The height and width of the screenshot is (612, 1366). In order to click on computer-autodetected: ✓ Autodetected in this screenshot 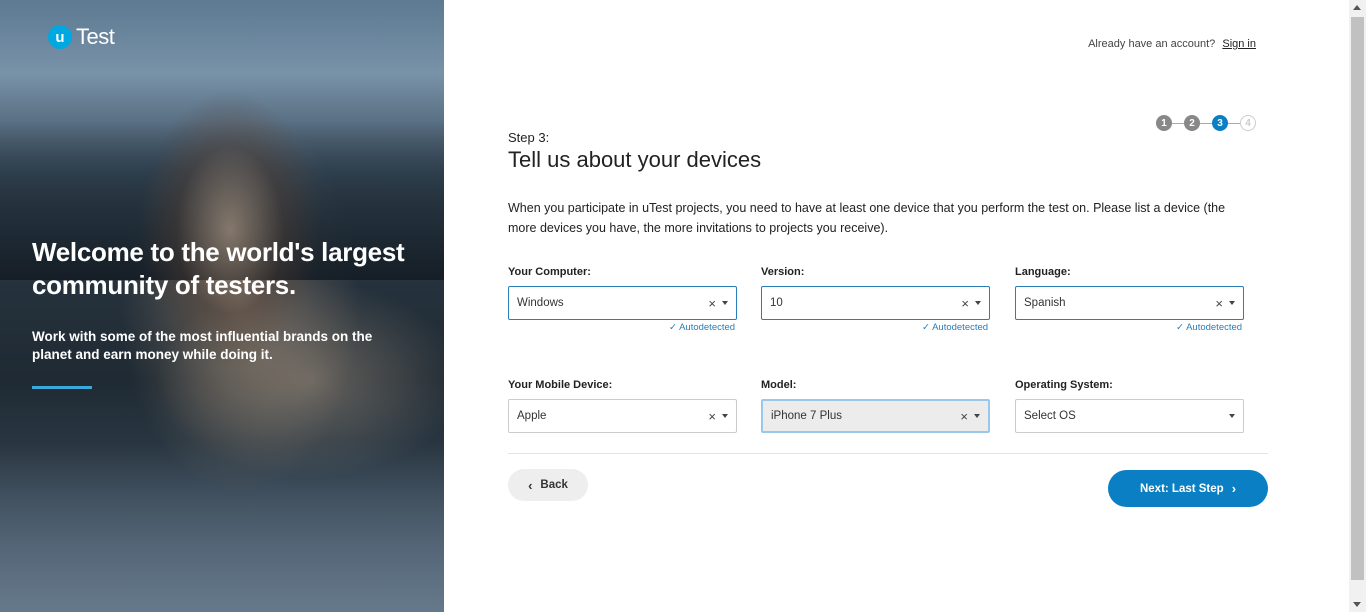, I will do `click(702, 327)`.